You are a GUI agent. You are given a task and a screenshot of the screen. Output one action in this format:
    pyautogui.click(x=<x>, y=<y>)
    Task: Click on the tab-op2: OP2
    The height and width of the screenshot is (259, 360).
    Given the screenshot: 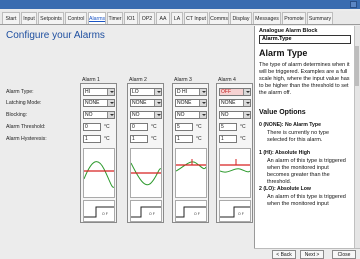 What is the action you would take?
    pyautogui.click(x=147, y=18)
    